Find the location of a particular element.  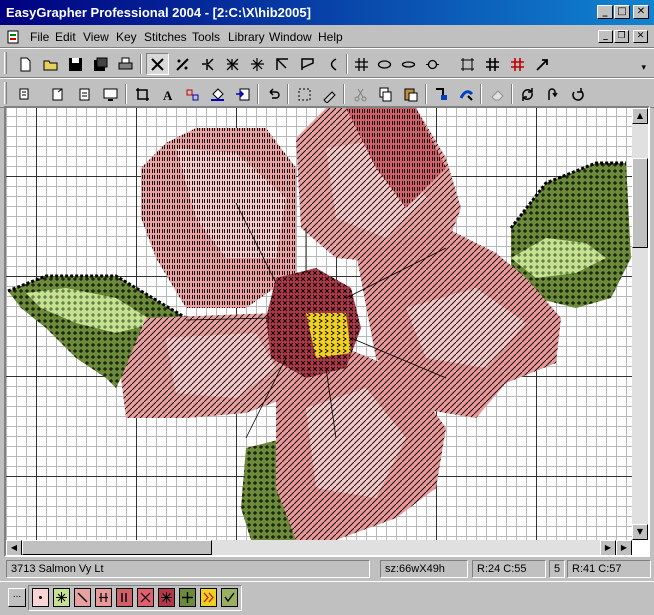

paste-icon is located at coordinates (410, 94).